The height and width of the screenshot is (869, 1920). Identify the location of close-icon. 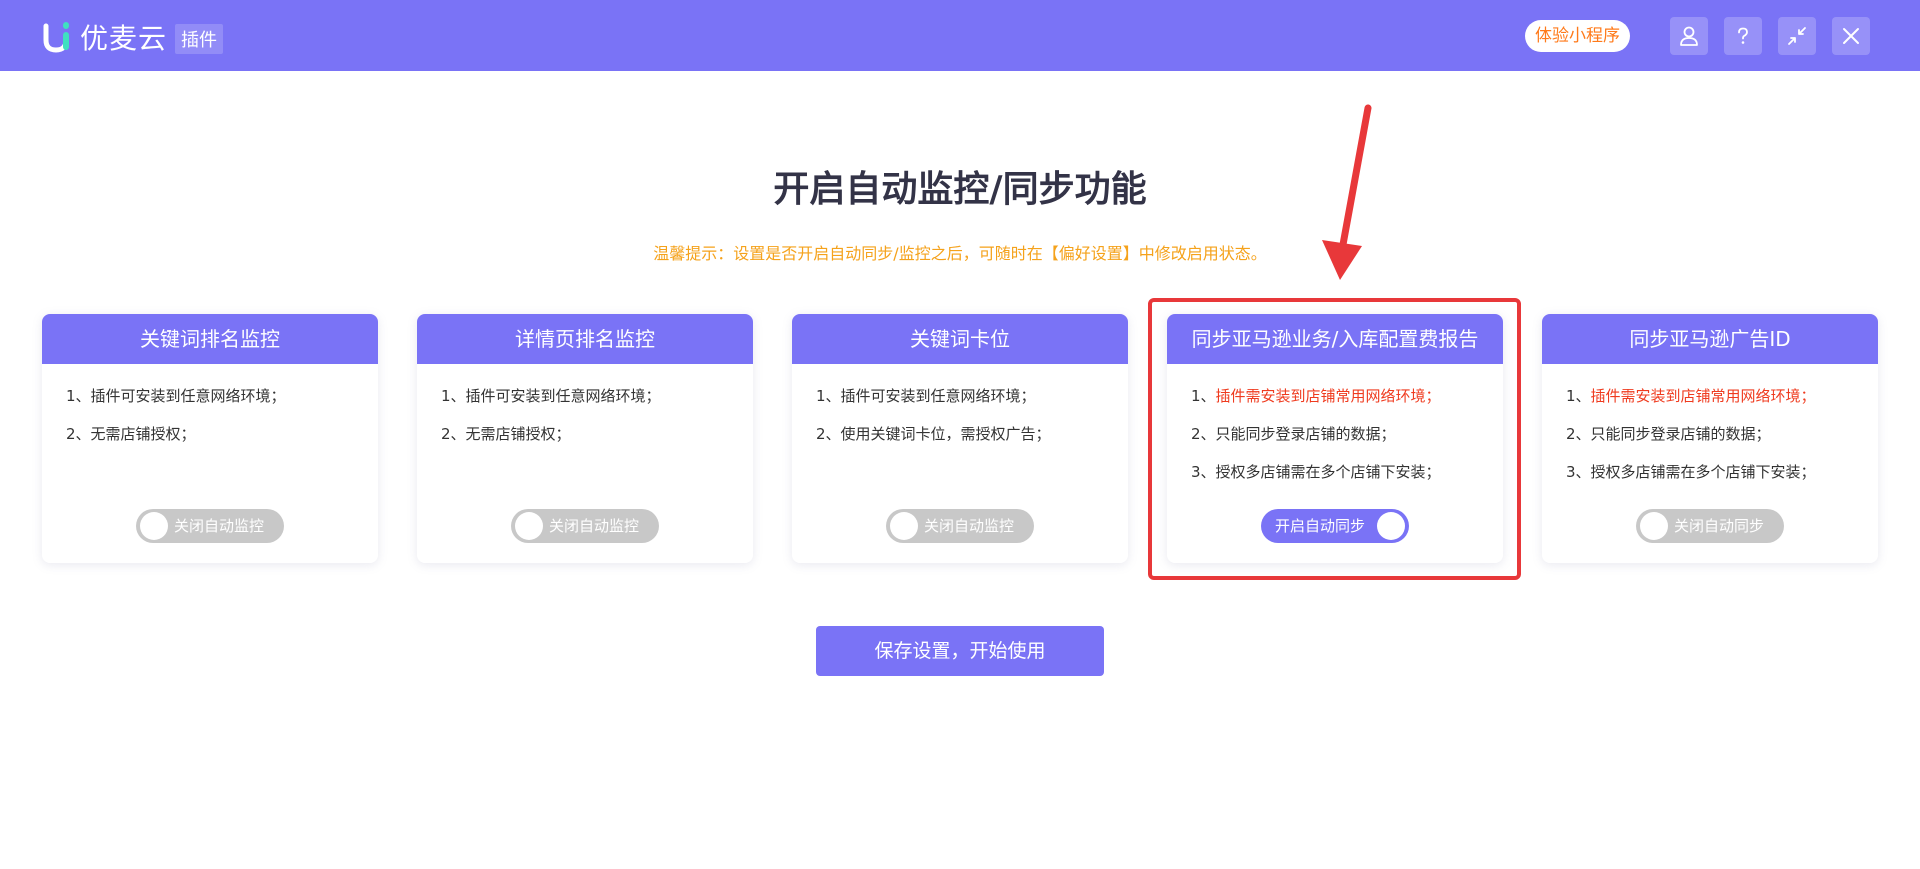
(1851, 36).